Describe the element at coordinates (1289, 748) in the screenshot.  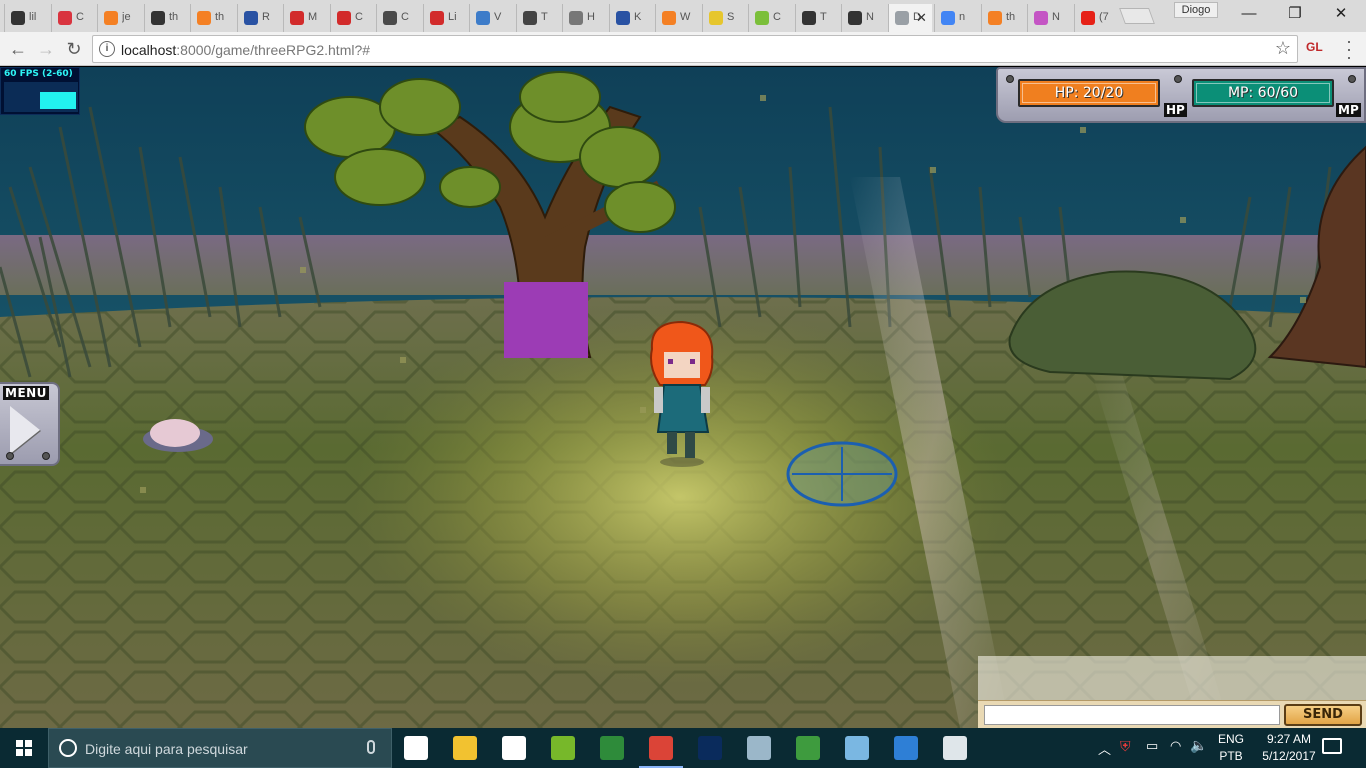
I see `clock: 9:27 AM 5/12/2017` at that location.